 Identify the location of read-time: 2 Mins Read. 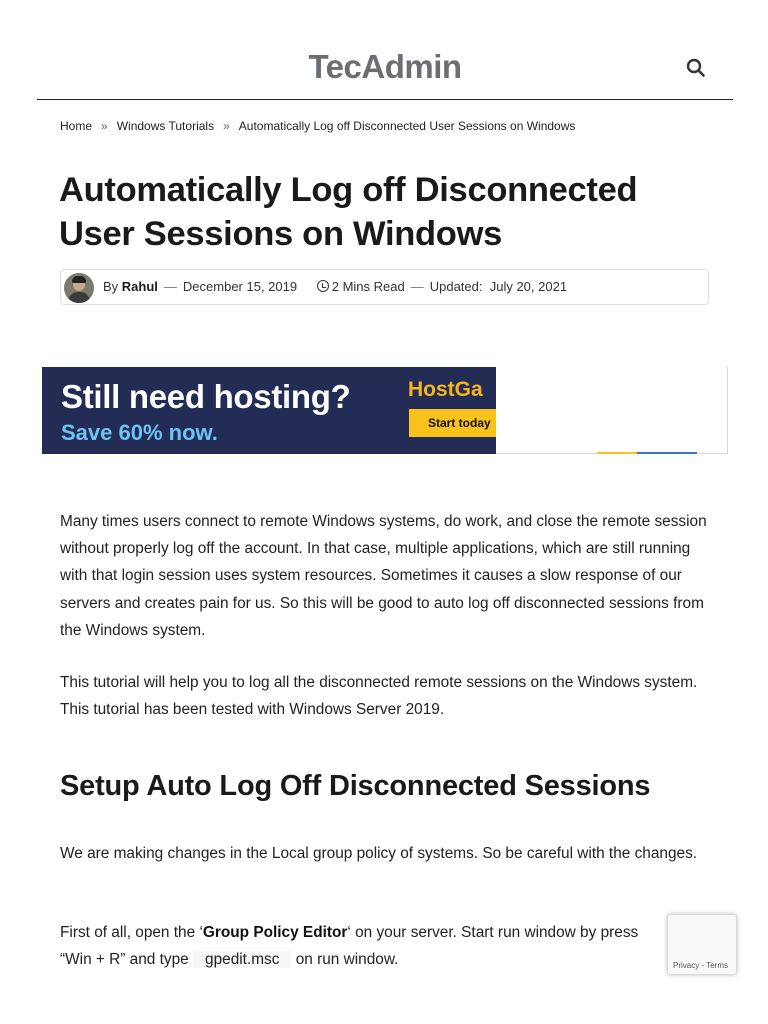
(368, 286).